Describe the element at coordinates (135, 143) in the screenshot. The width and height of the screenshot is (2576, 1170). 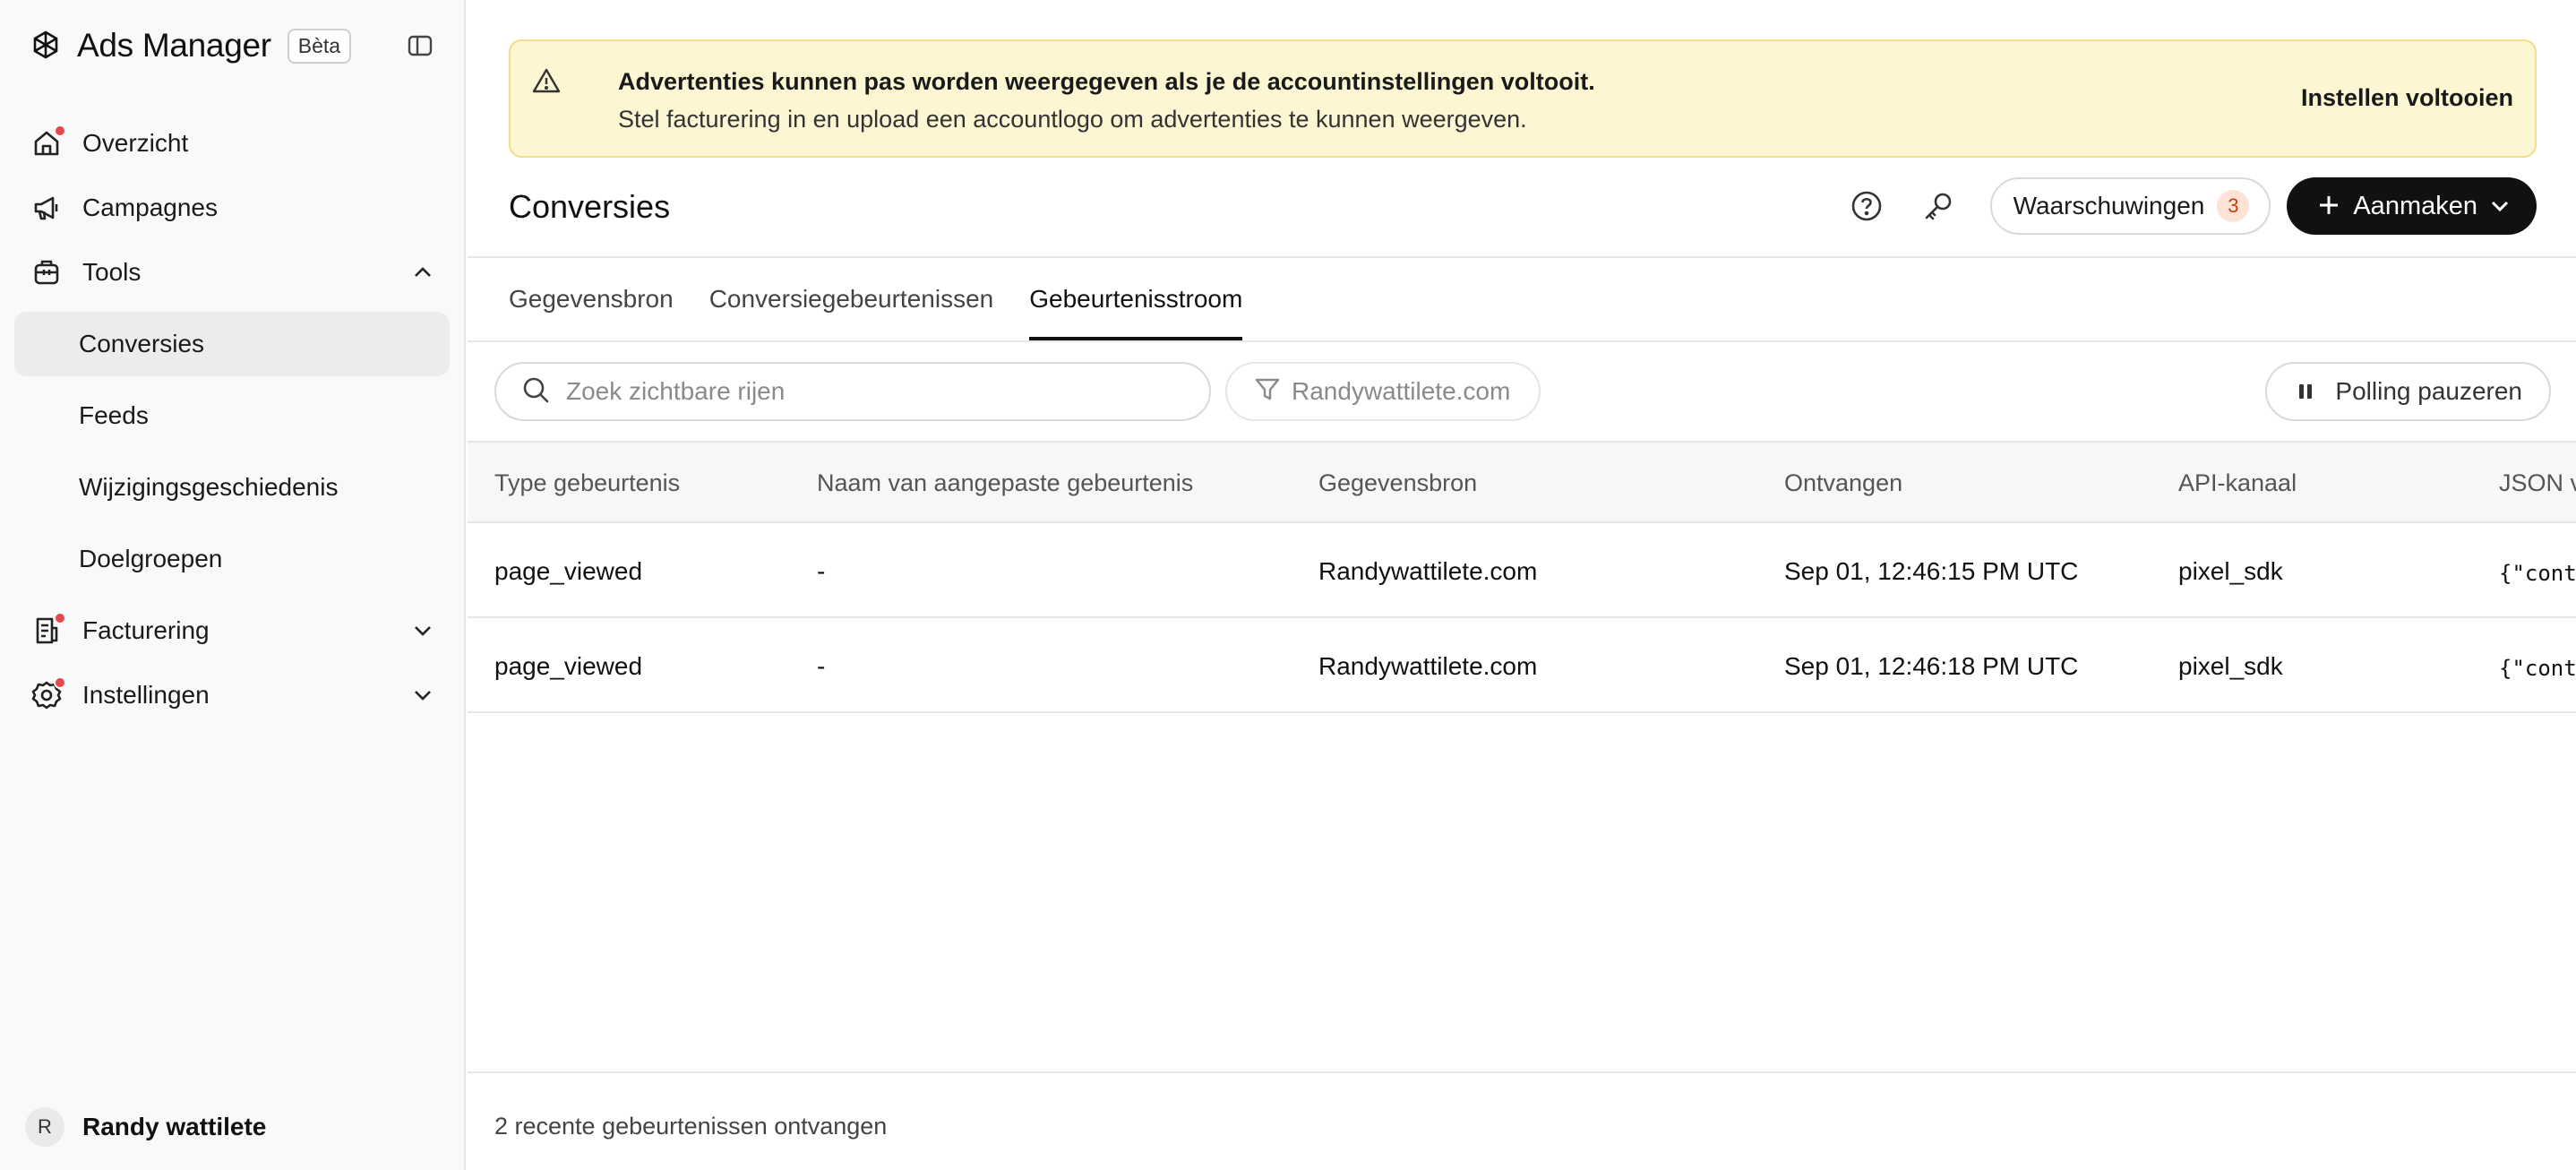
I see `sidebar-item-label: Overzicht` at that location.